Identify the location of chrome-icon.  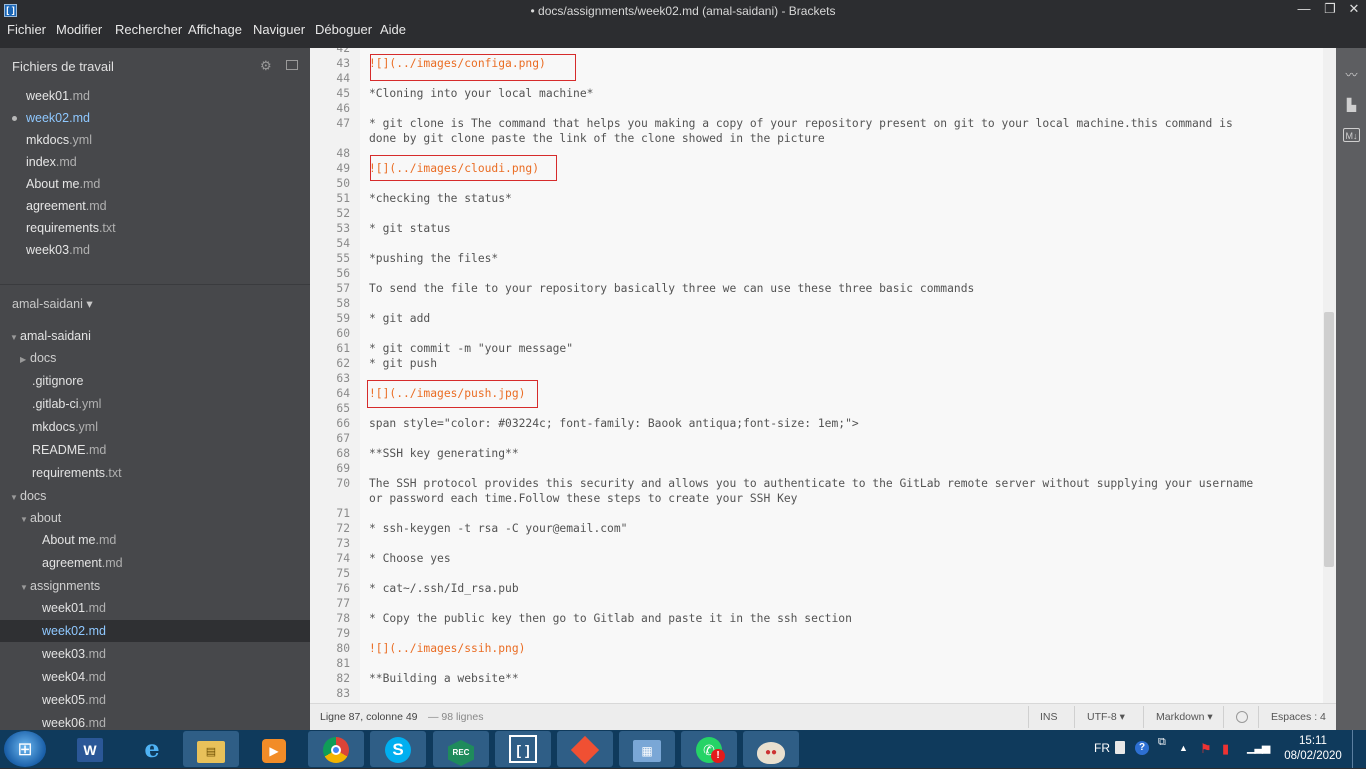
(336, 749).